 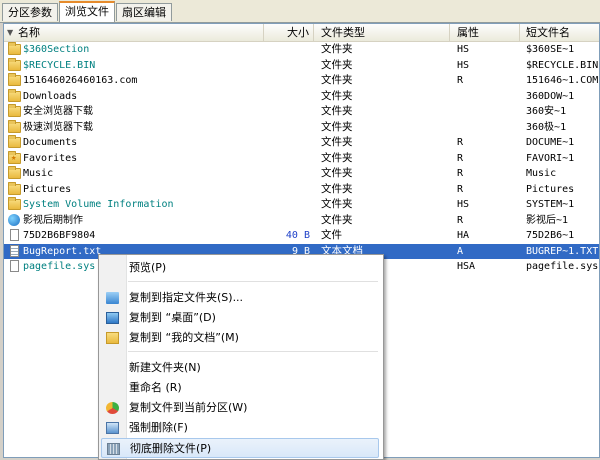 I want to click on file-attr: A, so click(x=460, y=251).